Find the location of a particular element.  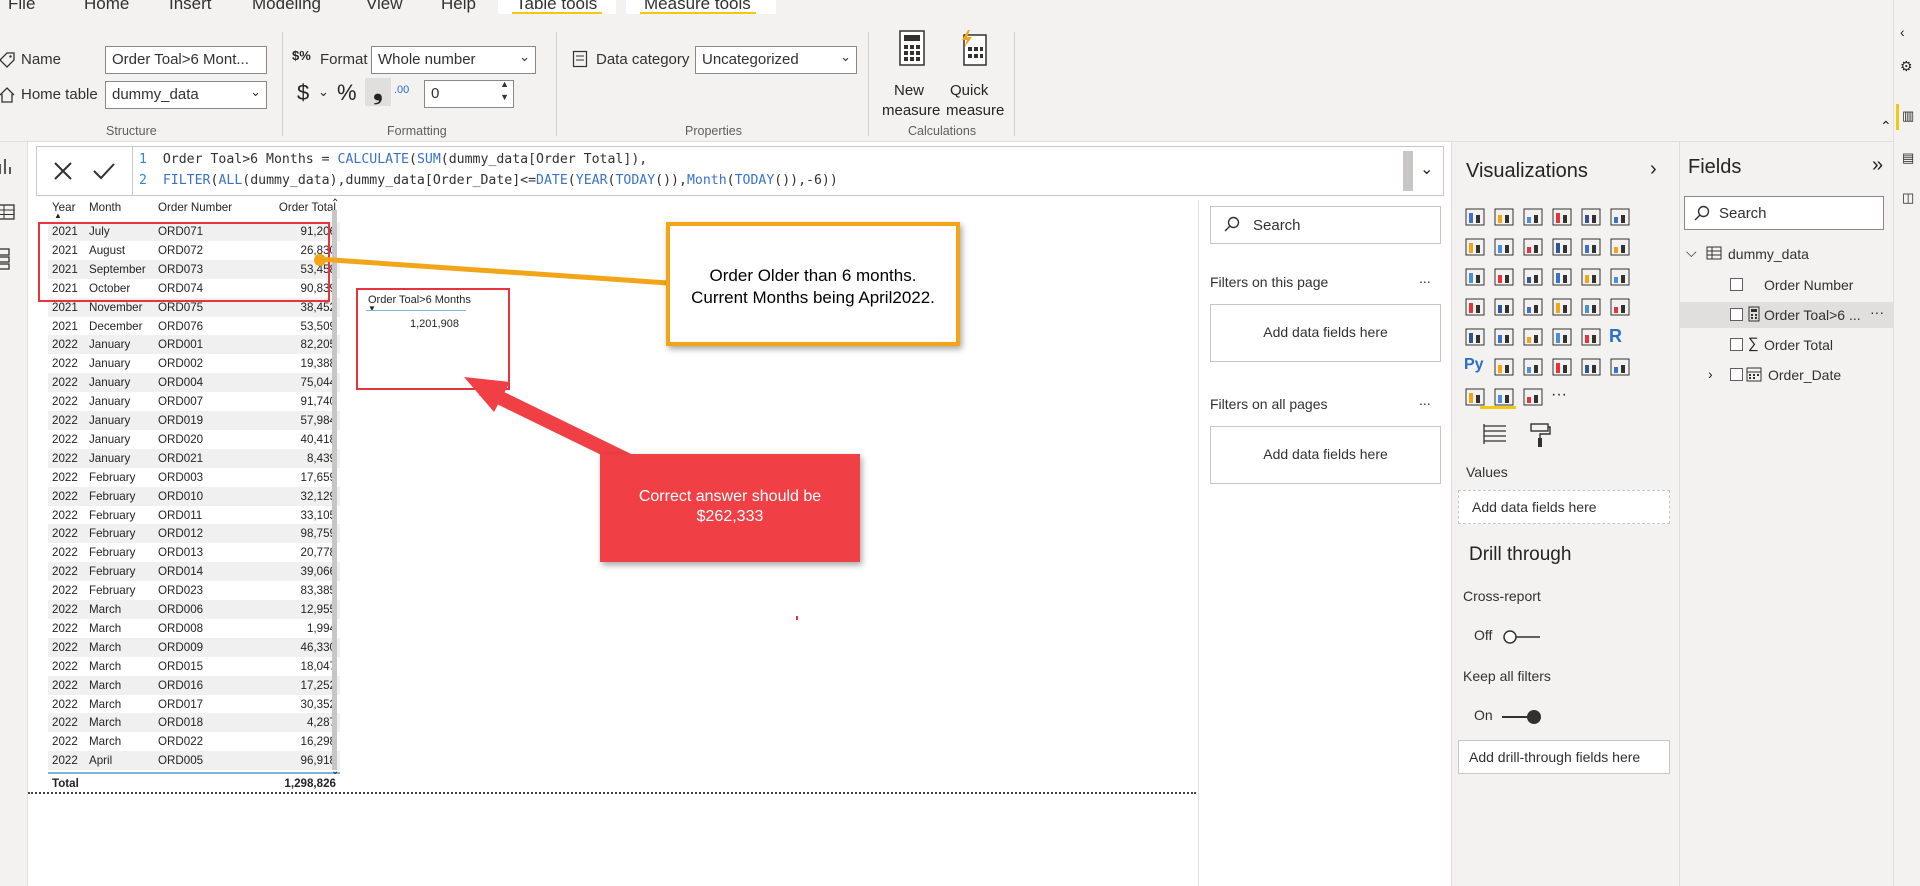

filters-on-page-label: Filters on this page is located at coordinates (1269, 282).